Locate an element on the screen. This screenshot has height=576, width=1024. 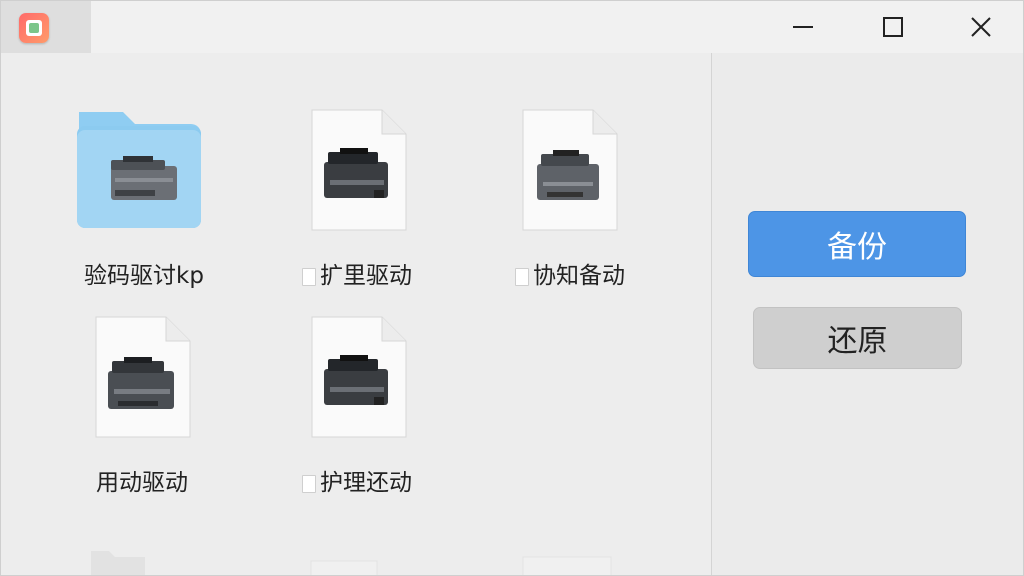
file-label: 协知备动 is located at coordinates (579, 276).